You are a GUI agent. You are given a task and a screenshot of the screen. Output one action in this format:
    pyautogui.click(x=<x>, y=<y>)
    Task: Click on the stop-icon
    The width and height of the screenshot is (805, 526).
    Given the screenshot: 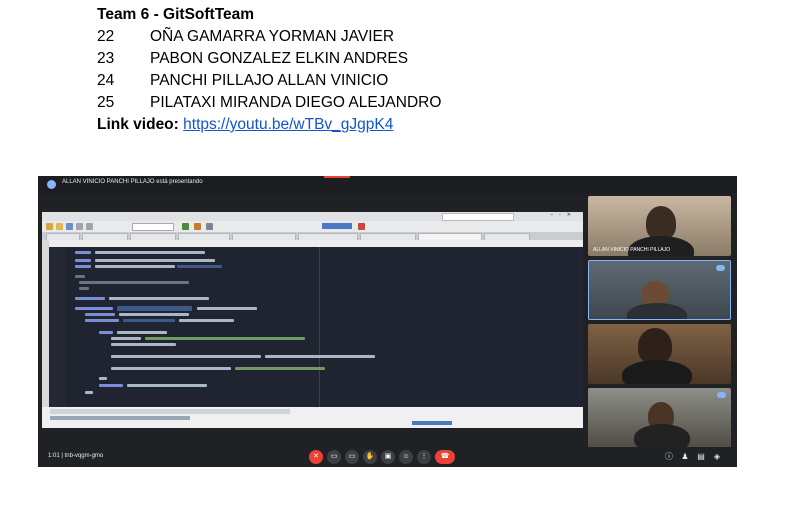 What is the action you would take?
    pyautogui.click(x=361, y=226)
    